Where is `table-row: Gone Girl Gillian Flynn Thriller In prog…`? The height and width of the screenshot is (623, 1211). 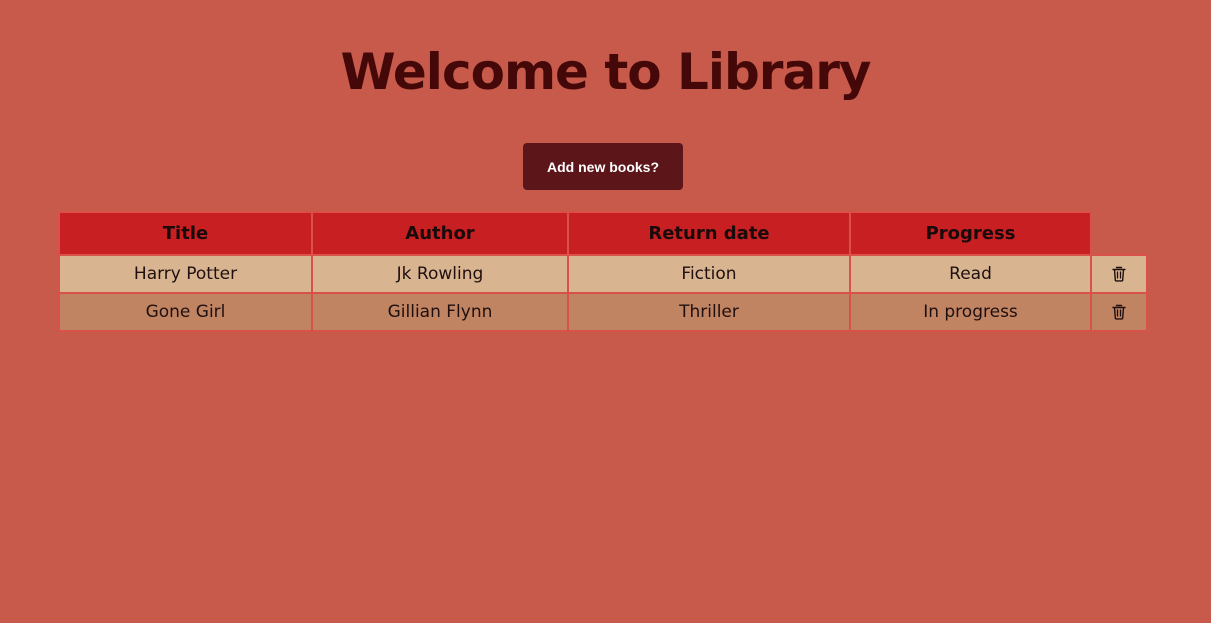 table-row: Gone Girl Gillian Flynn Thriller In prog… is located at coordinates (603, 312).